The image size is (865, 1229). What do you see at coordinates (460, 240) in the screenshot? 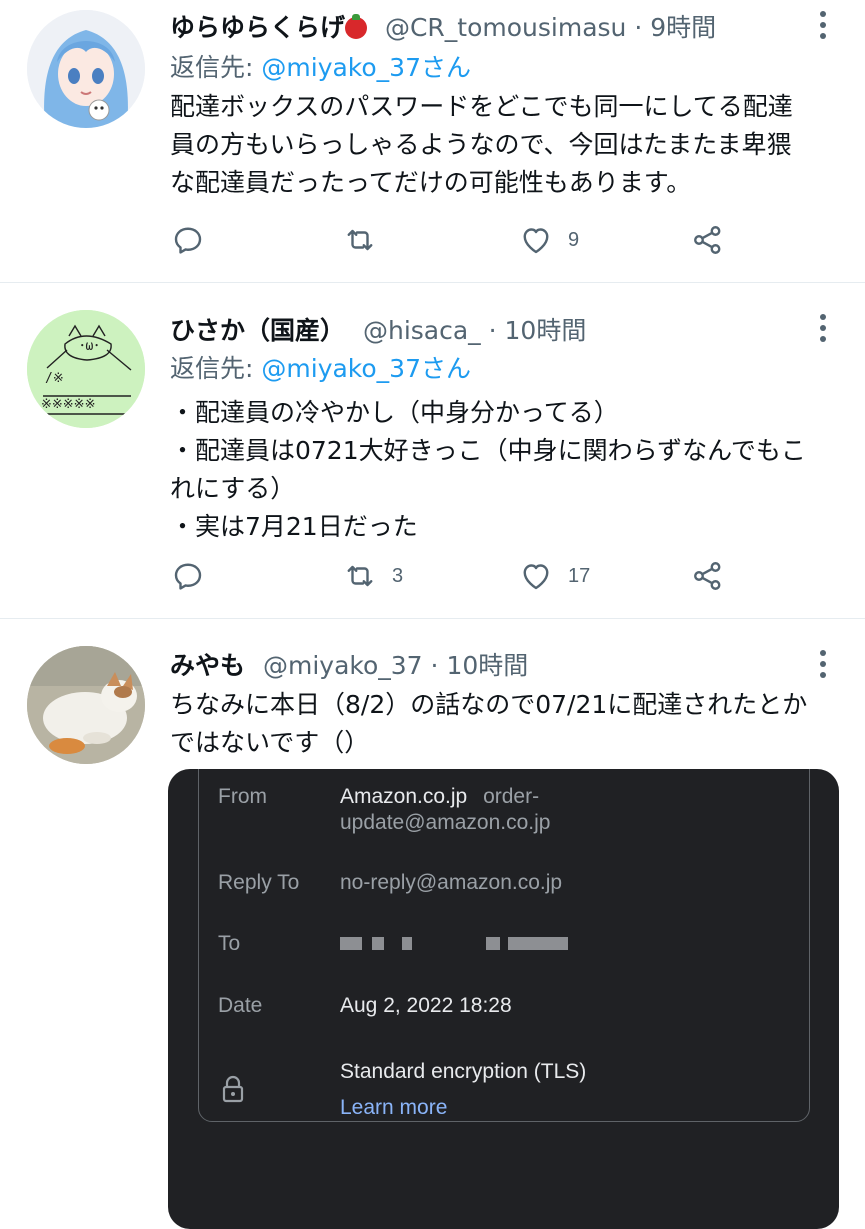
I see `tweet-actions: 9` at bounding box center [460, 240].